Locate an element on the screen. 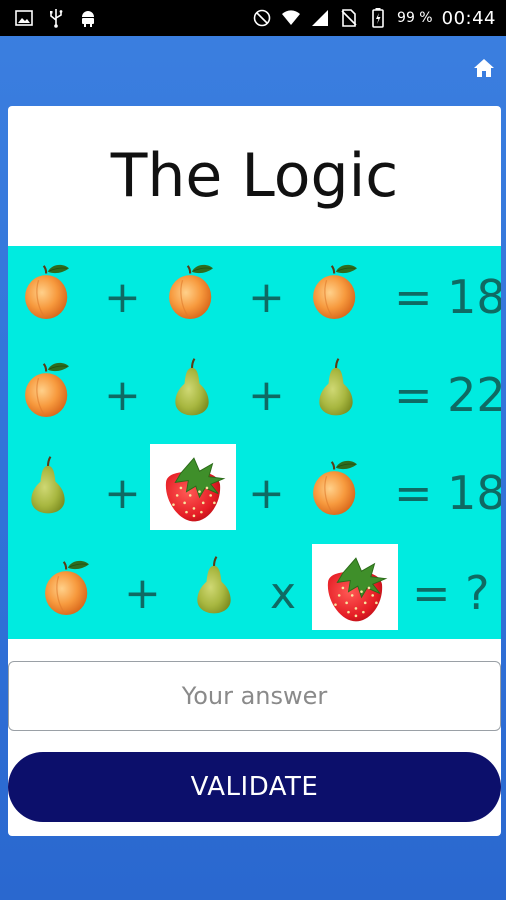  home-icon is located at coordinates (484, 68).